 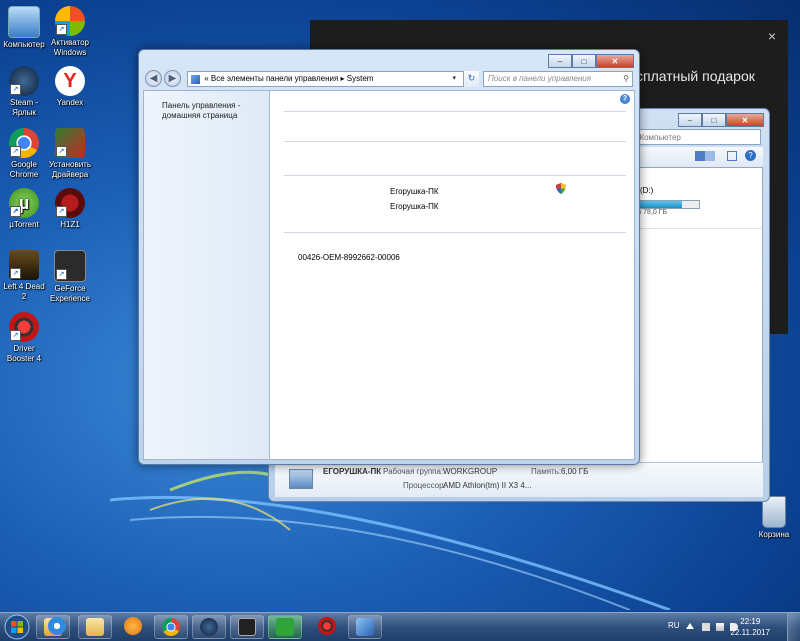 What do you see at coordinates (653, 212) in the screenshot?
I see `drive-d-free: з 78,0 ГБ` at bounding box center [653, 212].